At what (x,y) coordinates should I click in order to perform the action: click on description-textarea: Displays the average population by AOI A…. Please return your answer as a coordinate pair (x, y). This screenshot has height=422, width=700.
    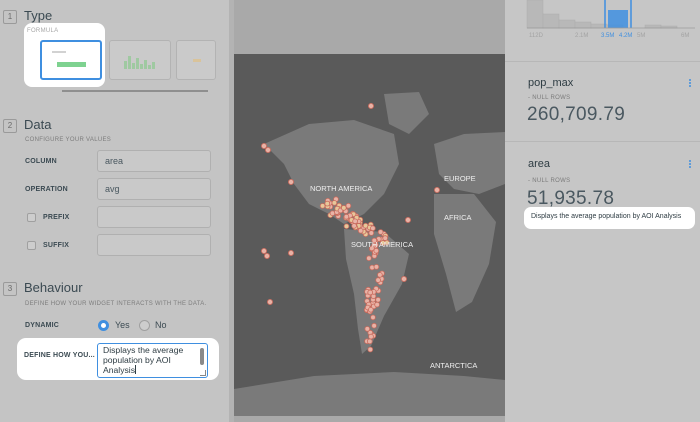
    Looking at the image, I should click on (152, 360).